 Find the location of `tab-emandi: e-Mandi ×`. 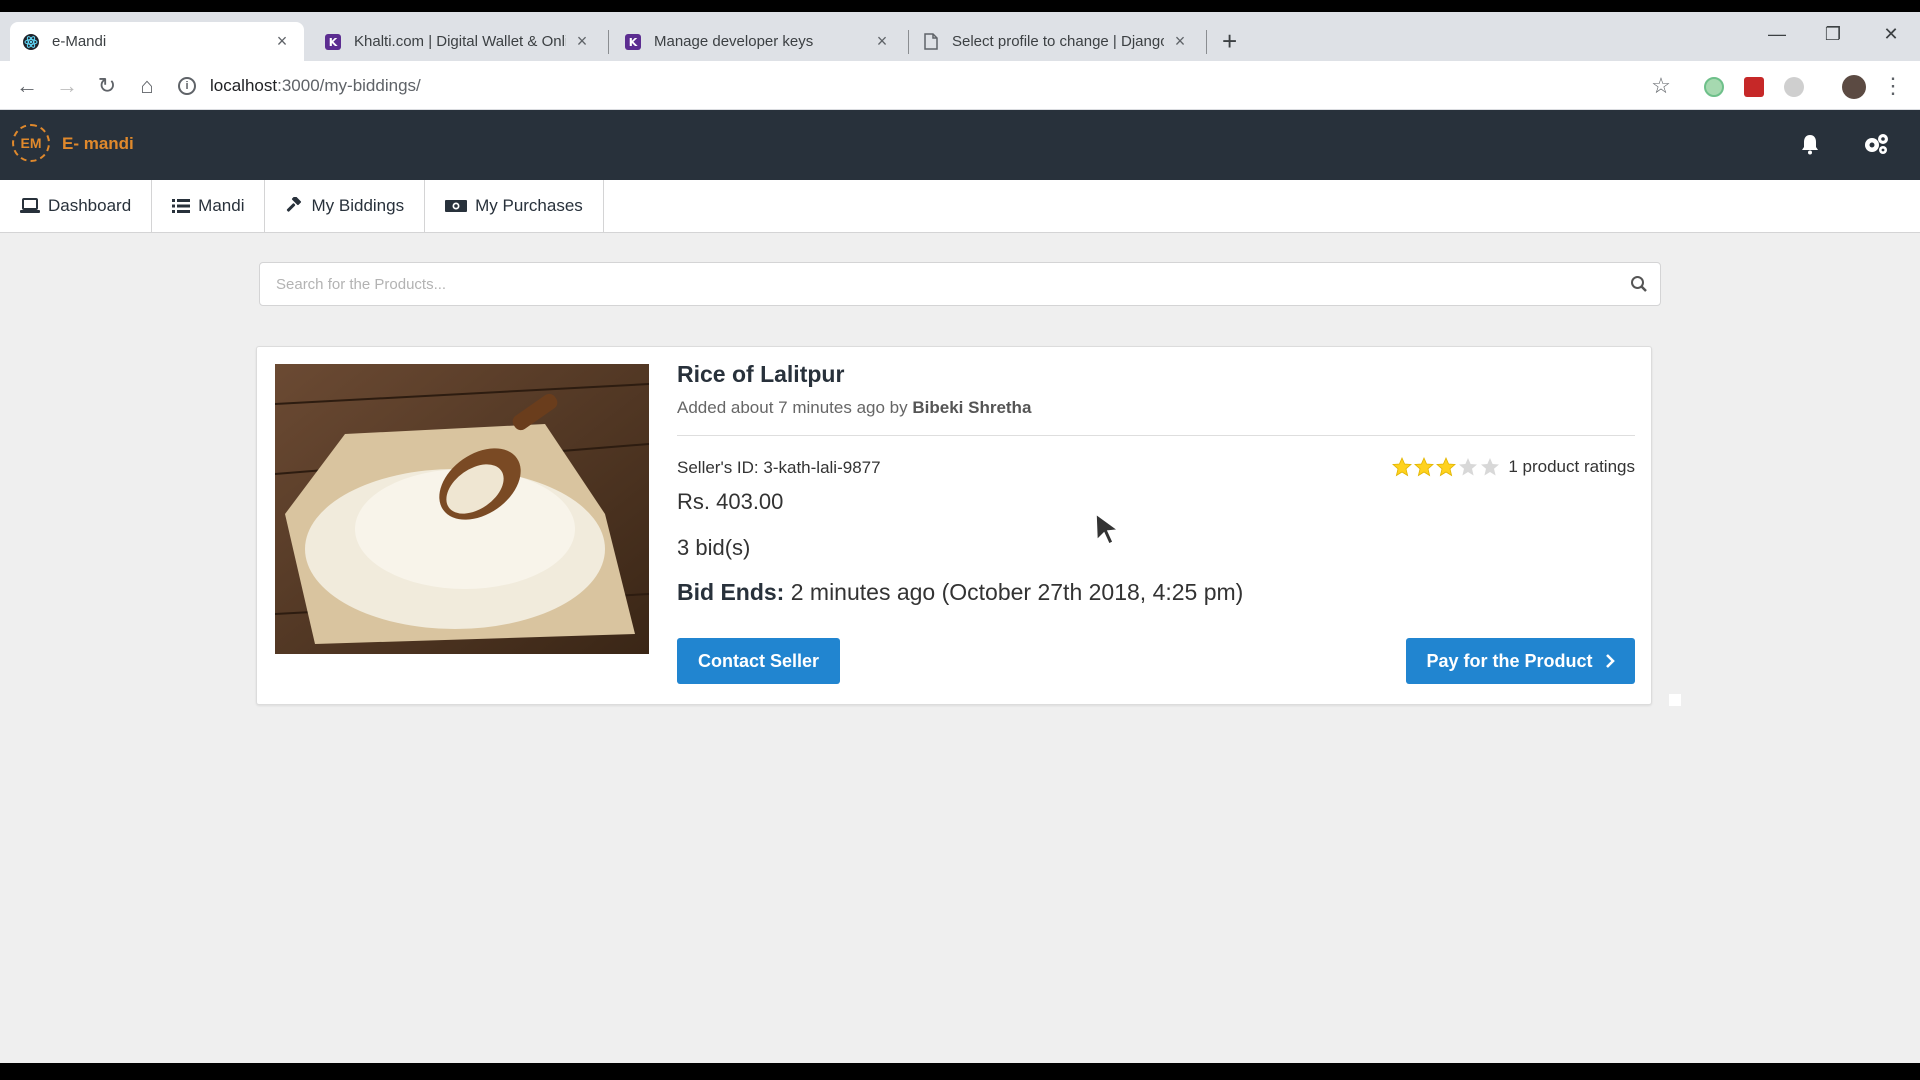

tab-emandi: e-Mandi × is located at coordinates (157, 41).